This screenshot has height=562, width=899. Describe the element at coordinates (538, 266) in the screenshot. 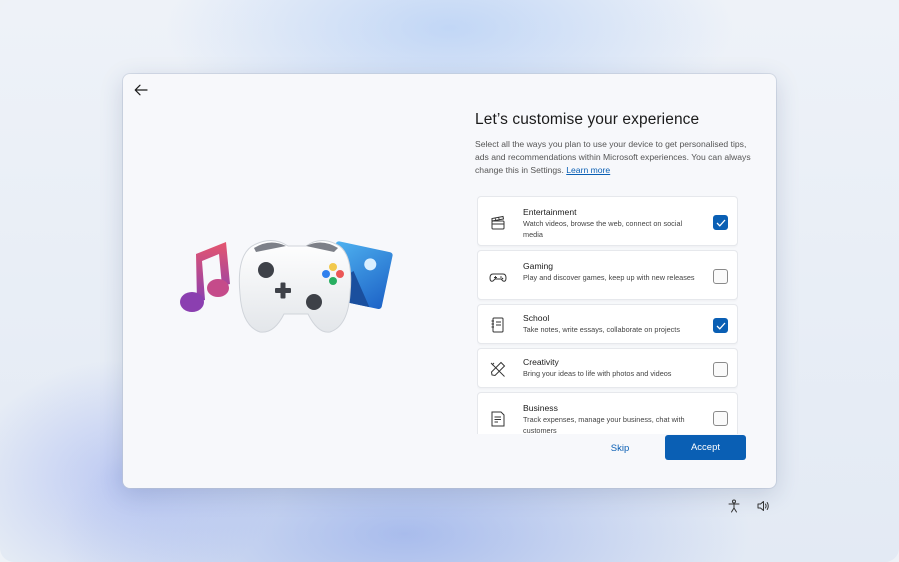

I see `category-name: Gaming` at that location.